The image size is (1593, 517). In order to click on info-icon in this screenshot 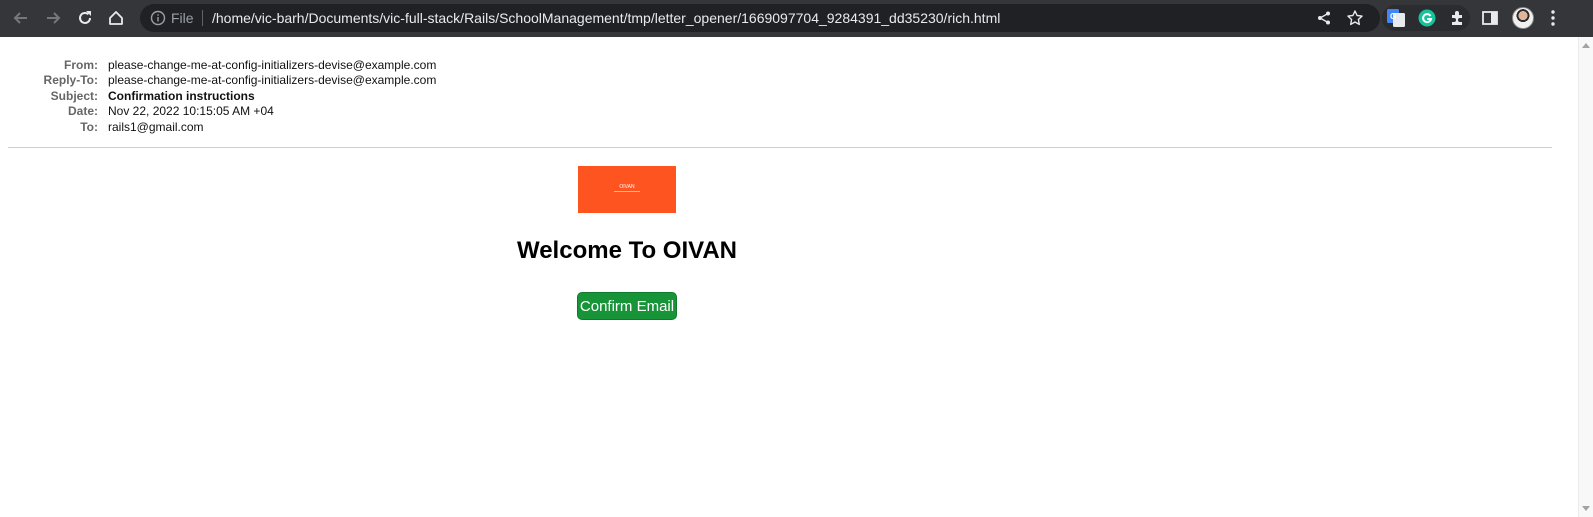, I will do `click(158, 18)`.